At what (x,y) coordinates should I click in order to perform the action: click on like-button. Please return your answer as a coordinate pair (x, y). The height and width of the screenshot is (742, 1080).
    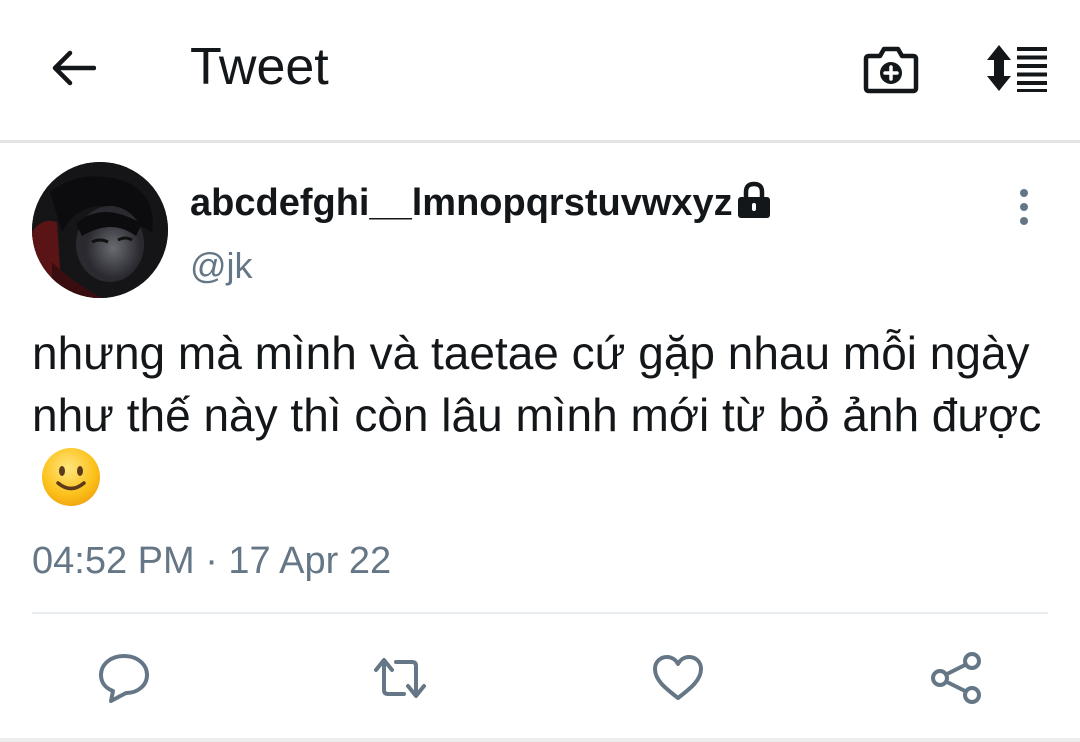
    Looking at the image, I should click on (678, 678).